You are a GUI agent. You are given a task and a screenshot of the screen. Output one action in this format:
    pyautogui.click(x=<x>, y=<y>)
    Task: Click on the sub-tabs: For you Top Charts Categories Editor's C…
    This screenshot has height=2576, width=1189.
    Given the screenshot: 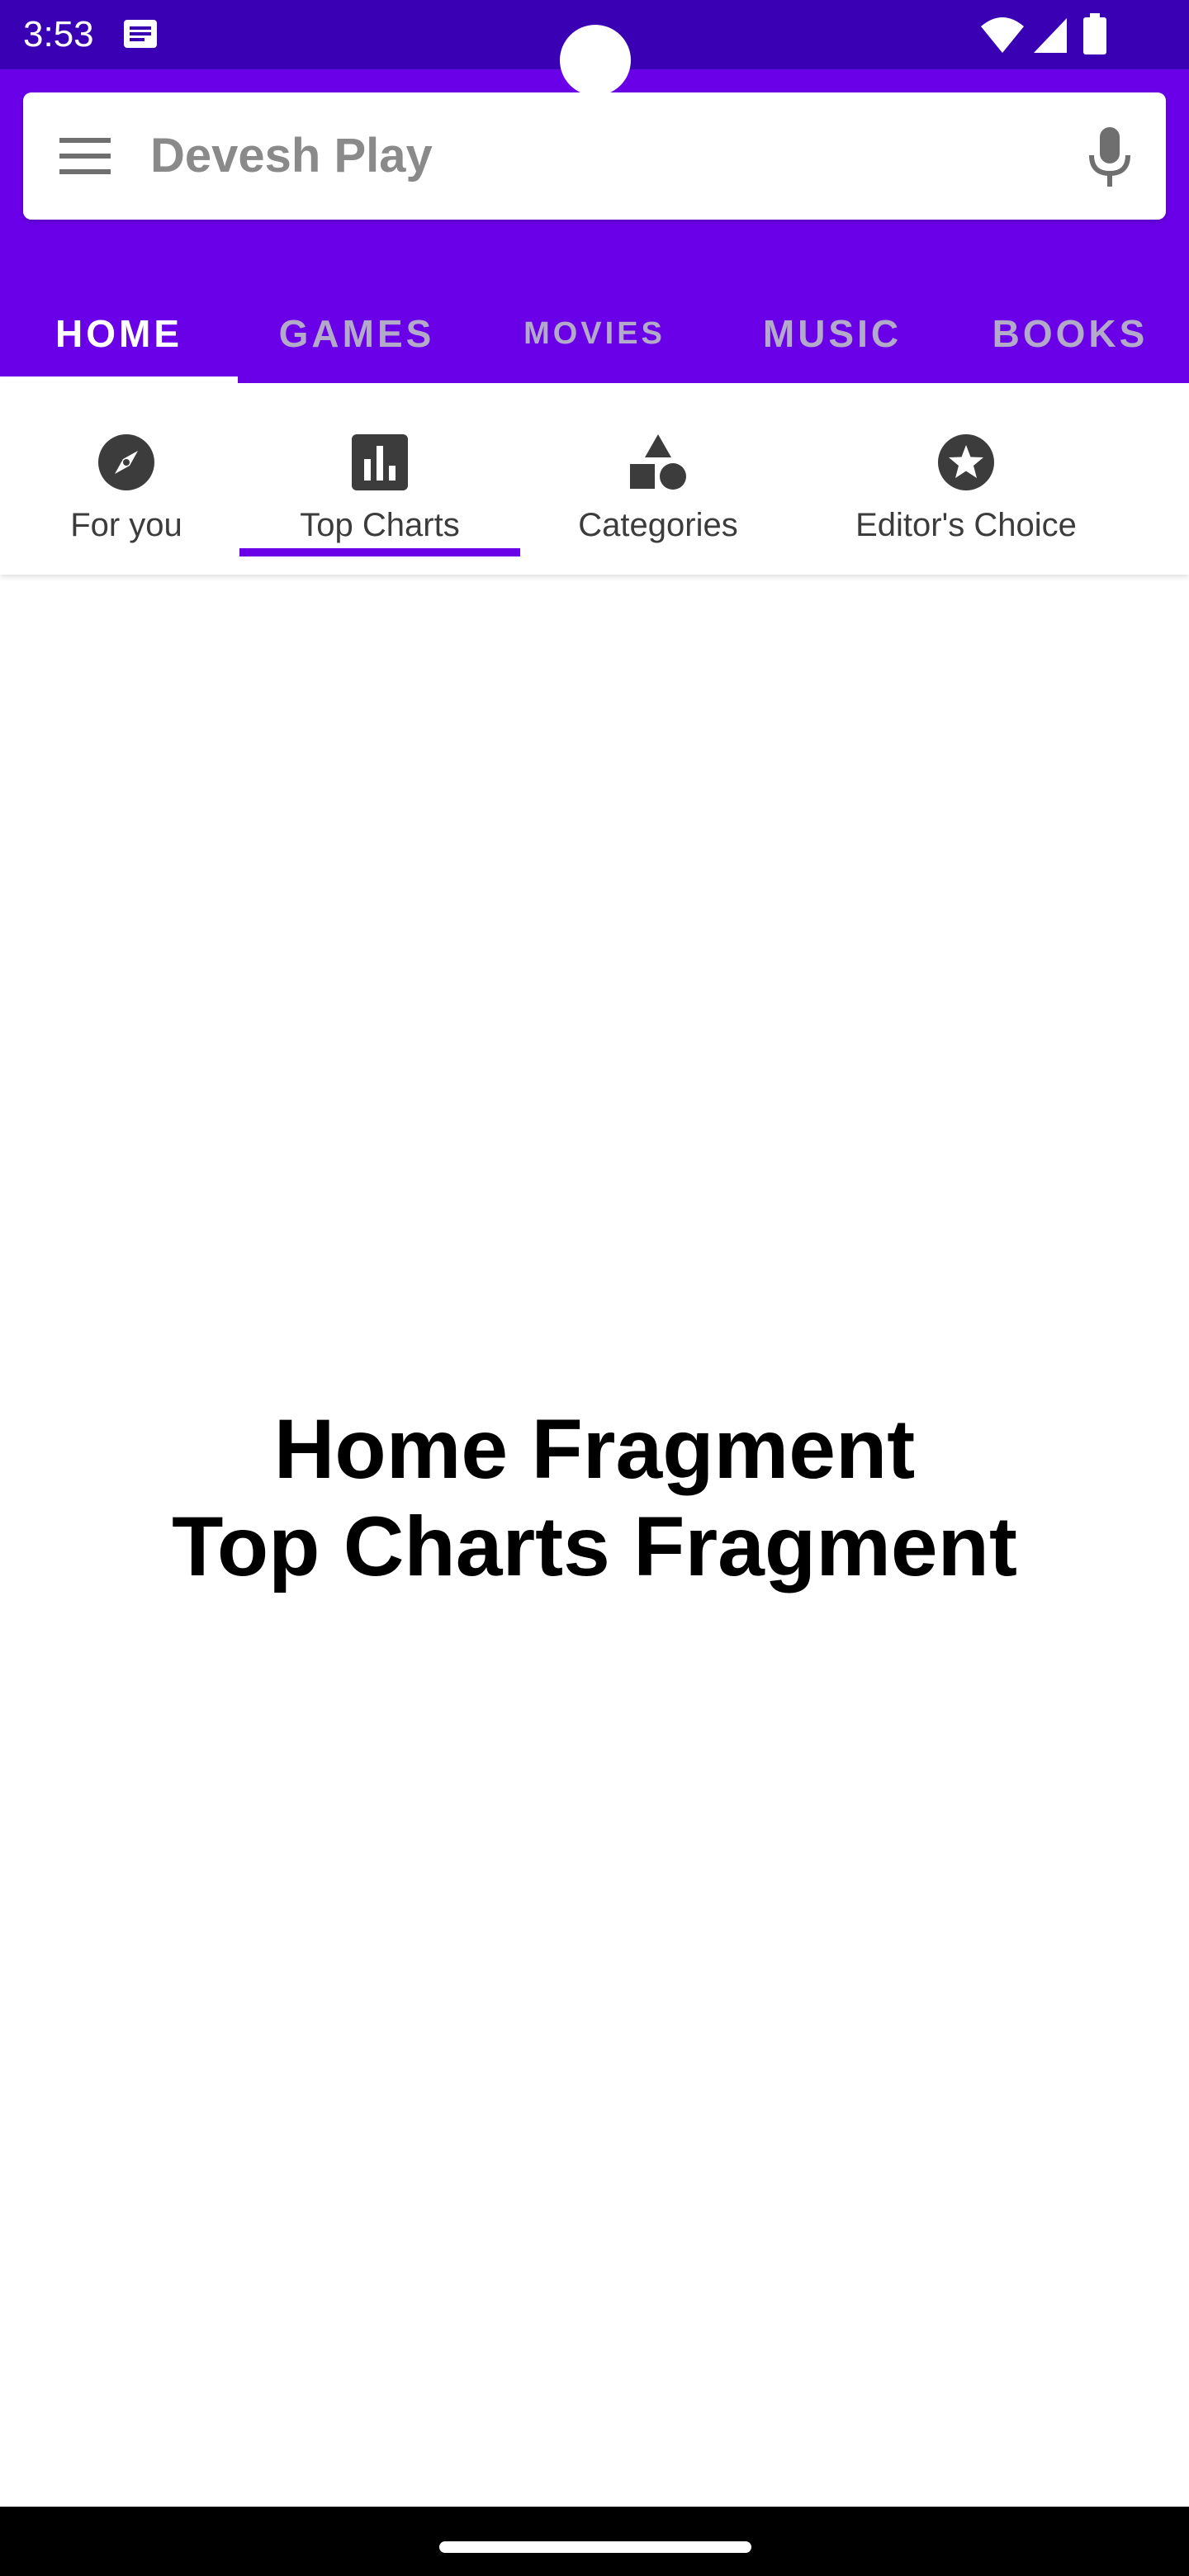 What is the action you would take?
    pyautogui.click(x=594, y=479)
    